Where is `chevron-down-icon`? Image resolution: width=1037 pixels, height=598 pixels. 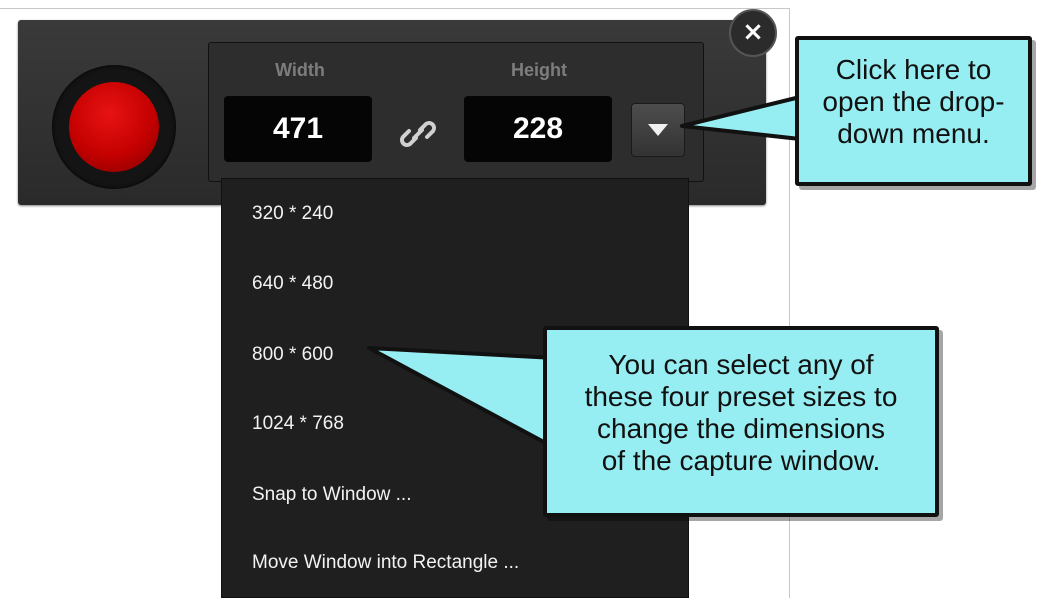 chevron-down-icon is located at coordinates (658, 130).